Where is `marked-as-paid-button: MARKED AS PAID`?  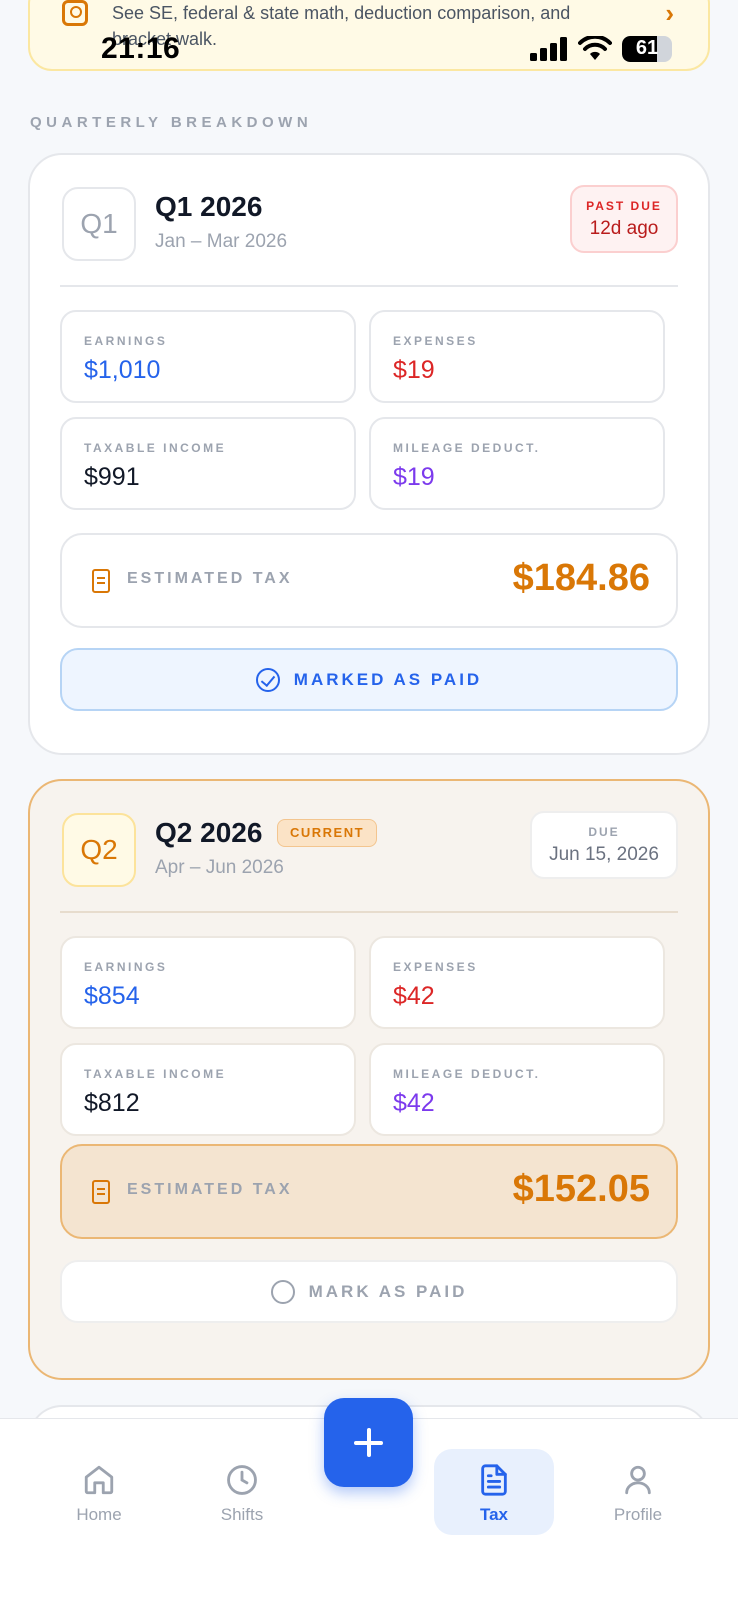
marked-as-paid-button: MARKED AS PAID is located at coordinates (369, 679).